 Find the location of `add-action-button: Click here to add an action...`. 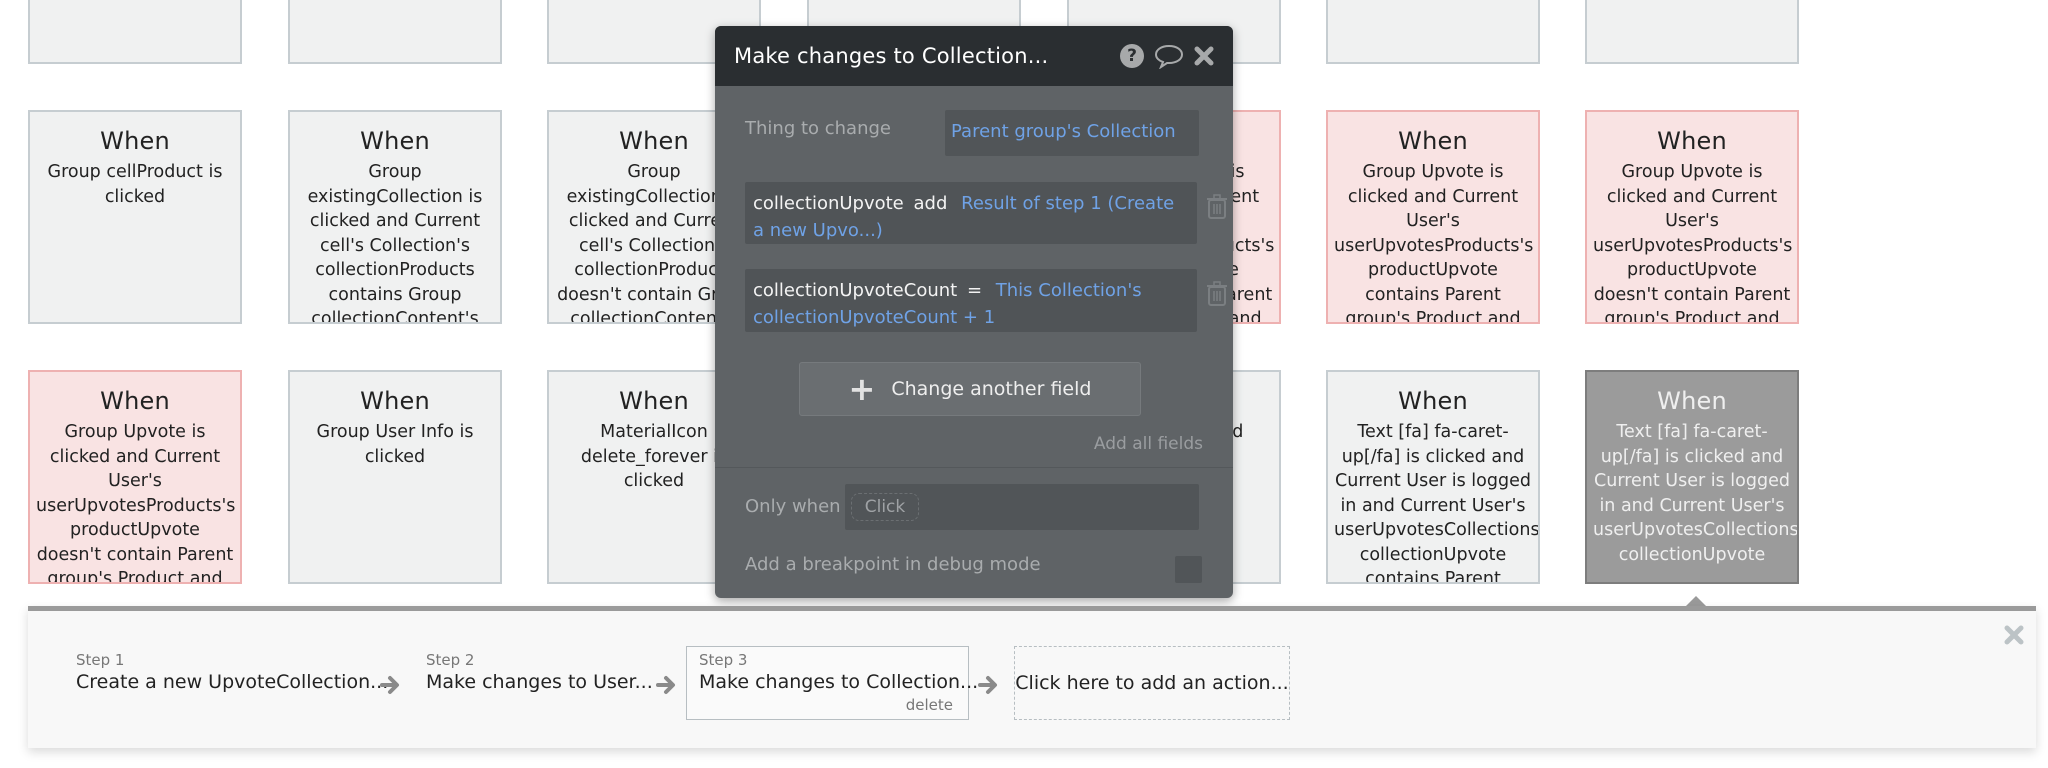

add-action-button: Click here to add an action... is located at coordinates (1152, 683).